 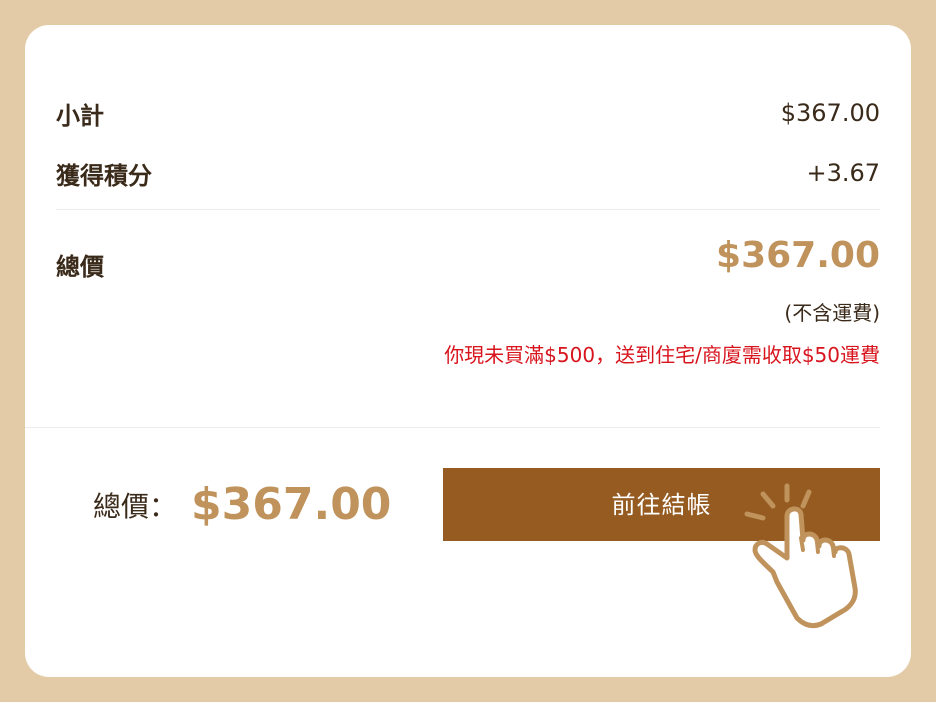 What do you see at coordinates (468, 260) in the screenshot?
I see `total-row: 總價 $367.00` at bounding box center [468, 260].